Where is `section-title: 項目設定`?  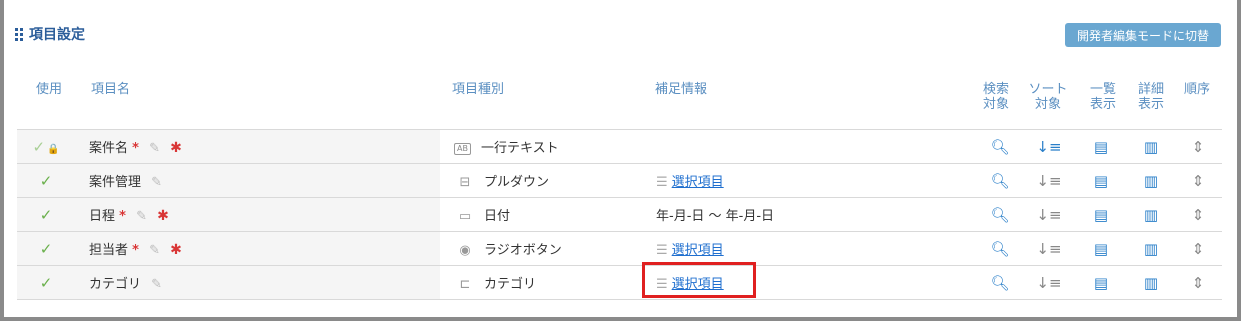
section-title: 項目設定 is located at coordinates (50, 34).